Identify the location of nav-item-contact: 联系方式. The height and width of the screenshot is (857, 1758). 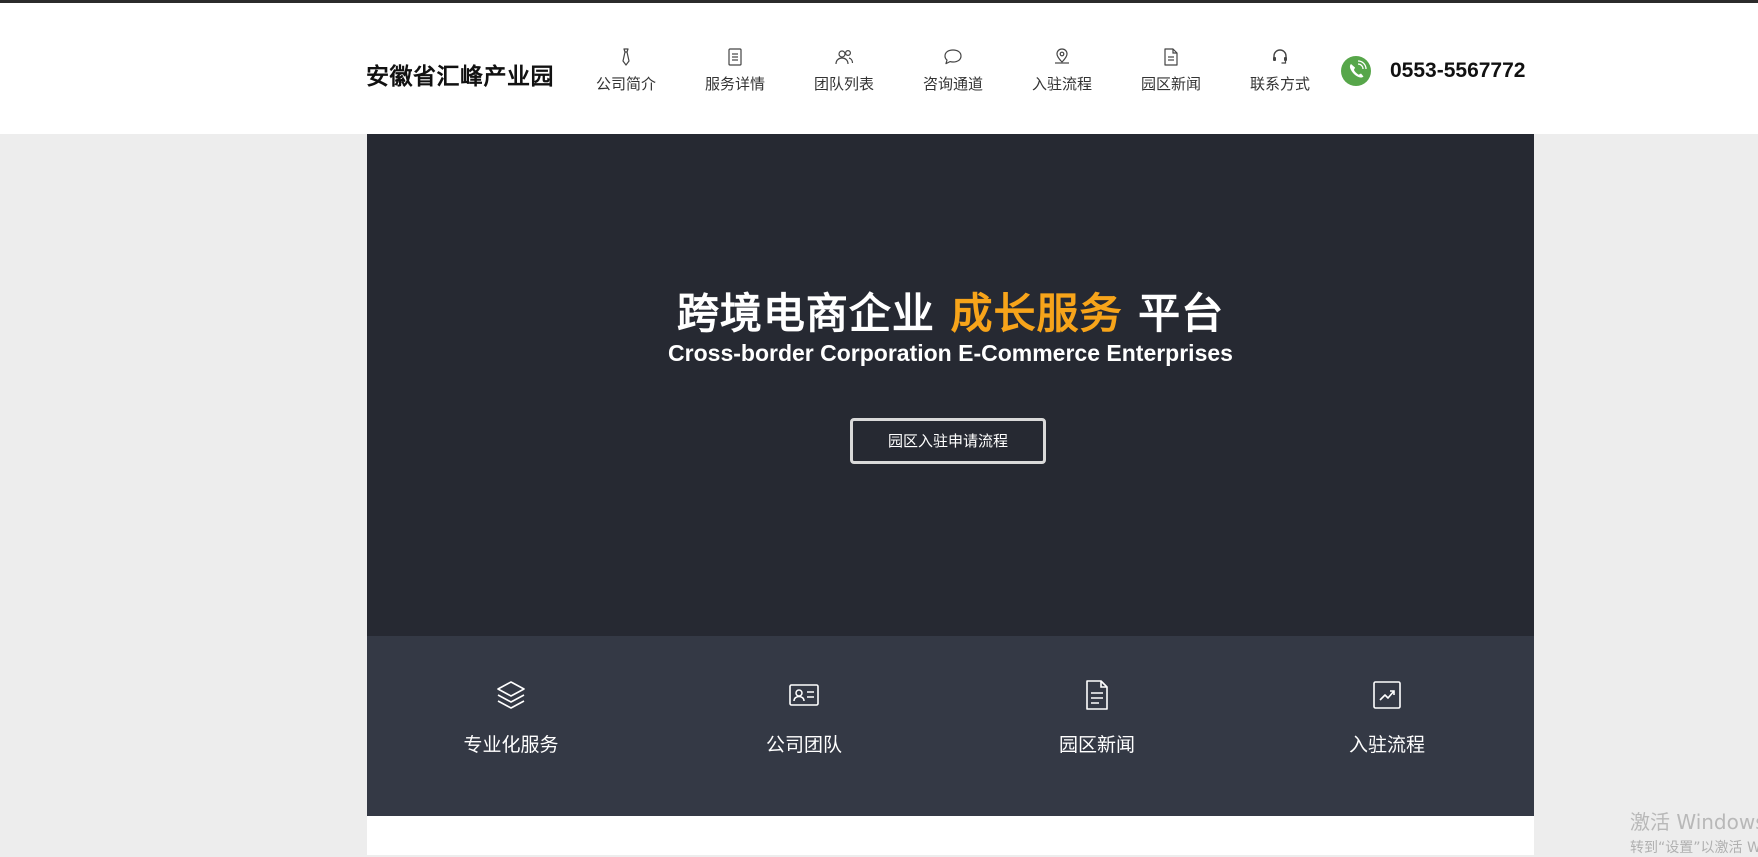
(1280, 68).